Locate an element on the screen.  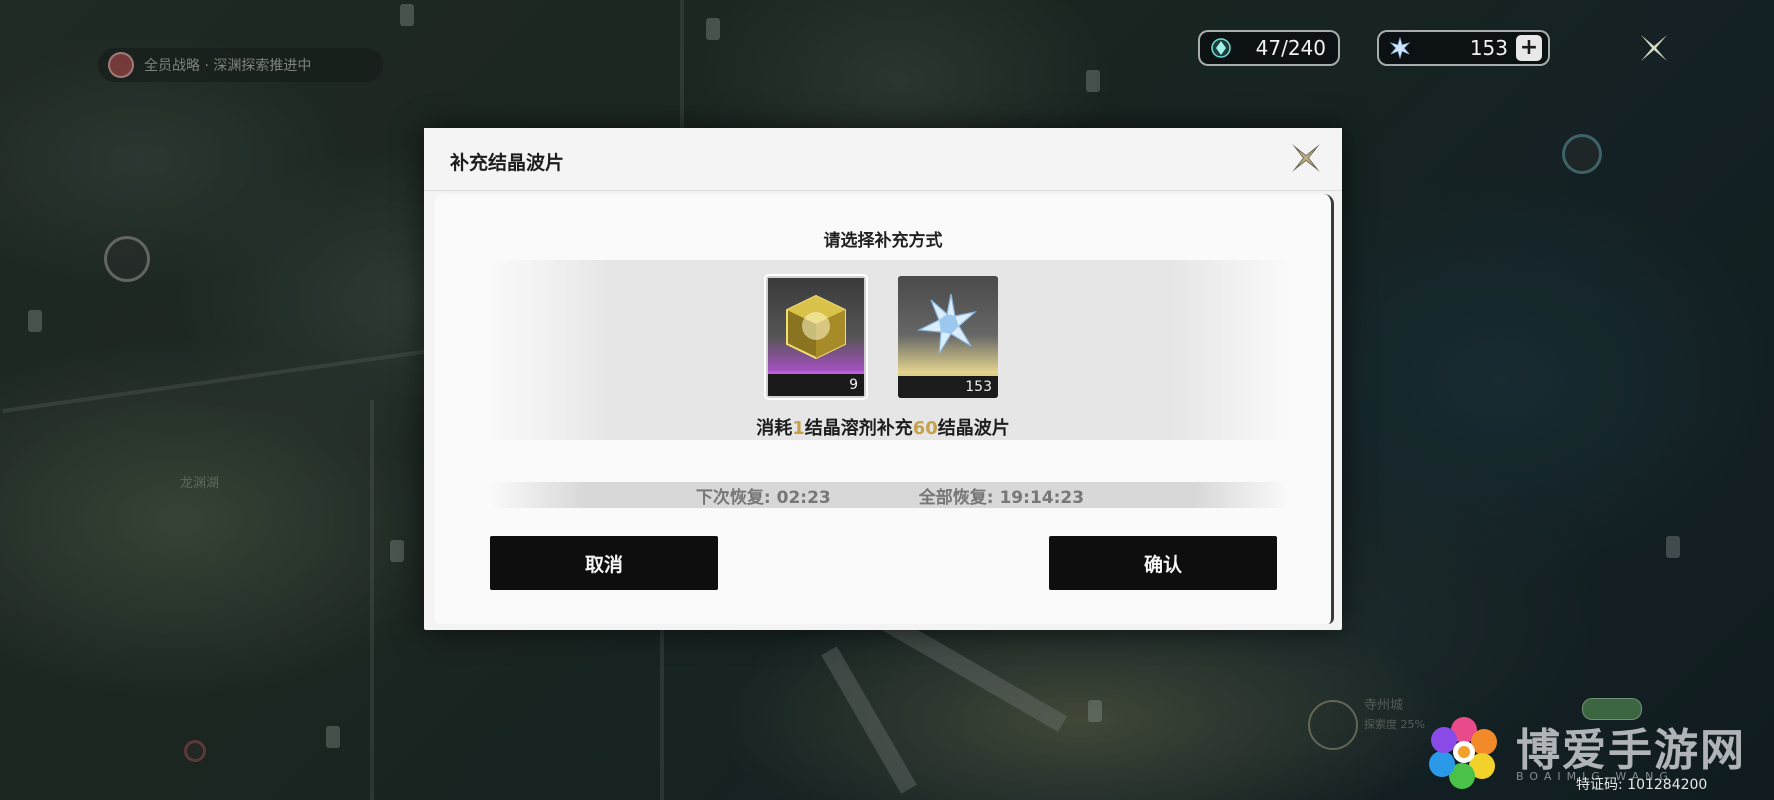
desc-text: 结晶溶剂补充 is located at coordinates (858, 428).